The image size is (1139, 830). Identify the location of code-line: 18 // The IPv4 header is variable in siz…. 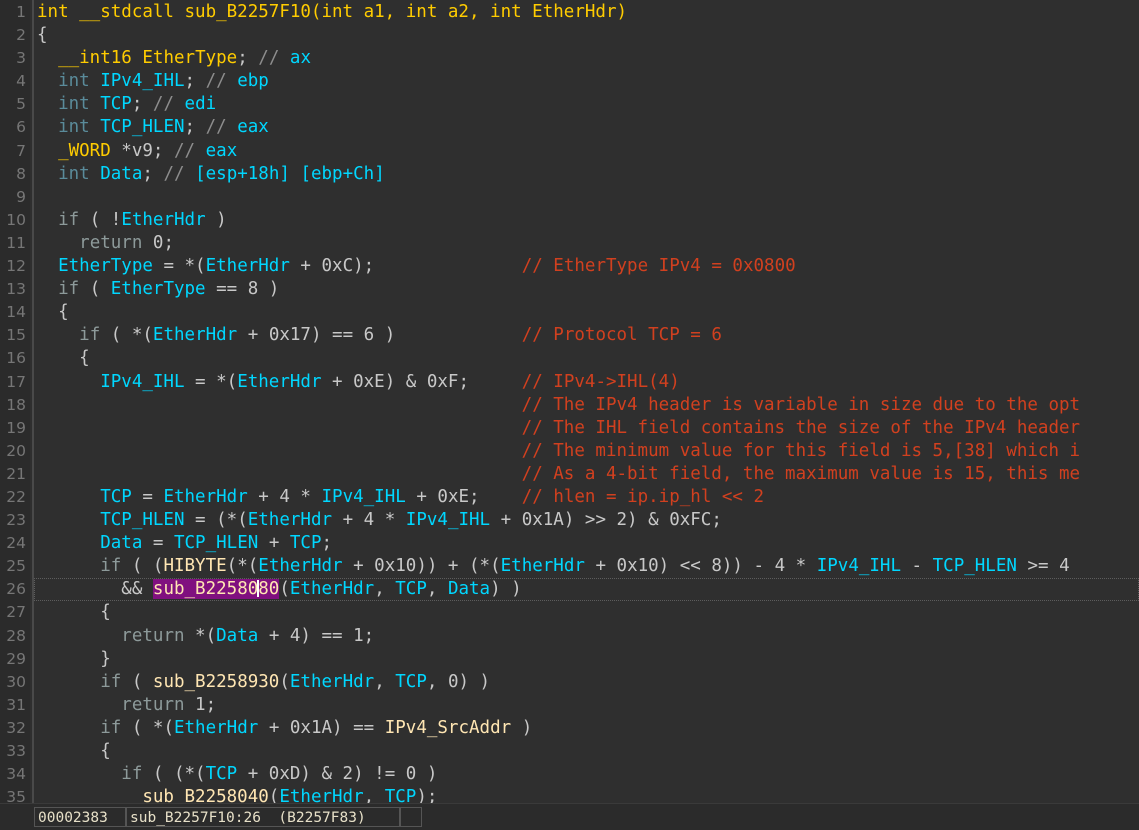
(569, 405).